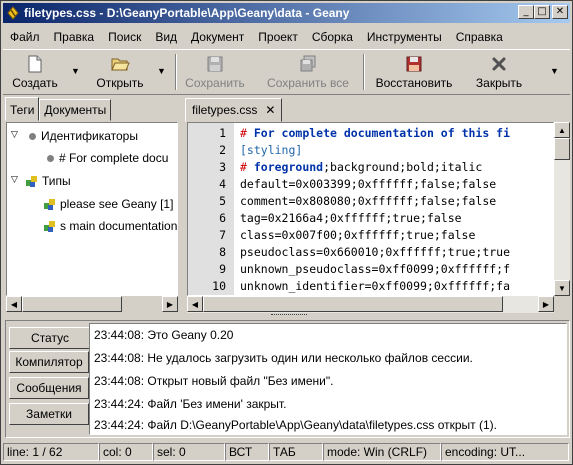 This screenshot has width=573, height=465. I want to click on tree-group-label: Идентификаторы, so click(89, 136).